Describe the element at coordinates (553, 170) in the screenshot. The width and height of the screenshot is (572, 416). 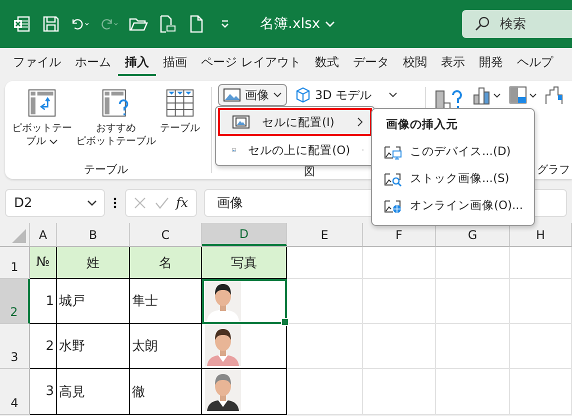
I see `group-label: グラフ` at that location.